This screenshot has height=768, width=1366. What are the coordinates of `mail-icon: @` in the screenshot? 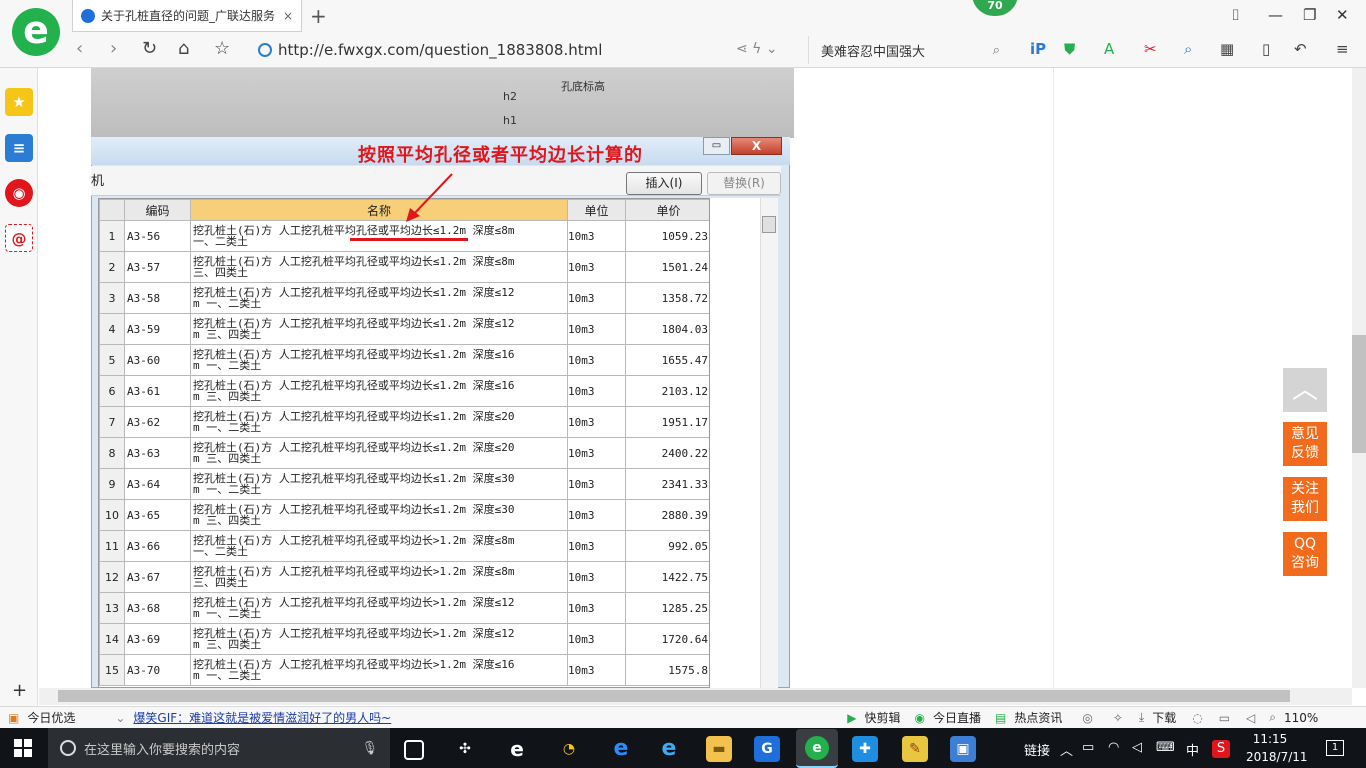 It's located at (19, 238).